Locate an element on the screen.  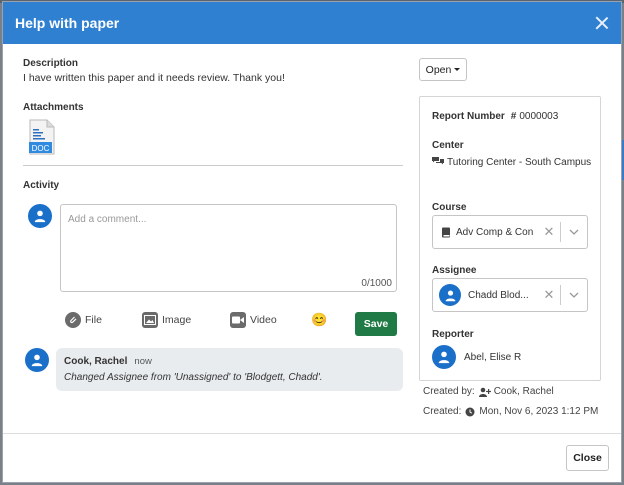
status-dropdown: Open is located at coordinates (443, 69).